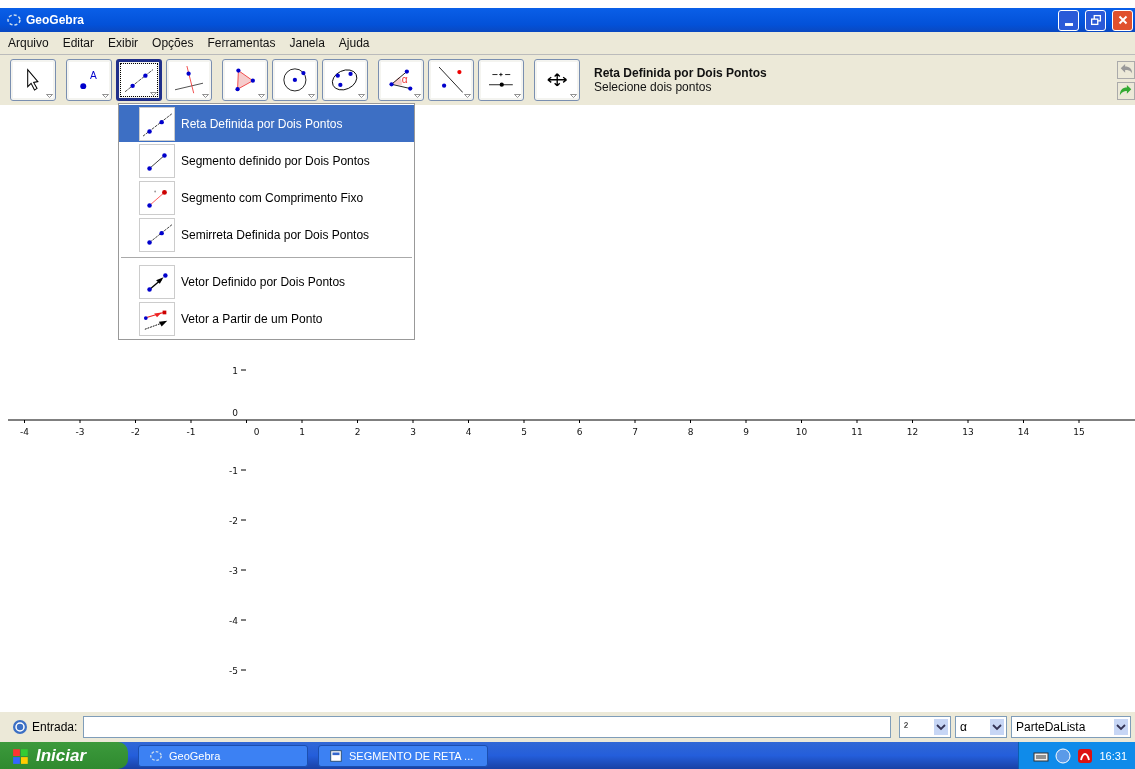 The height and width of the screenshot is (769, 1135). Describe the element at coordinates (401, 80) in the screenshot. I see `tool-button: α` at that location.